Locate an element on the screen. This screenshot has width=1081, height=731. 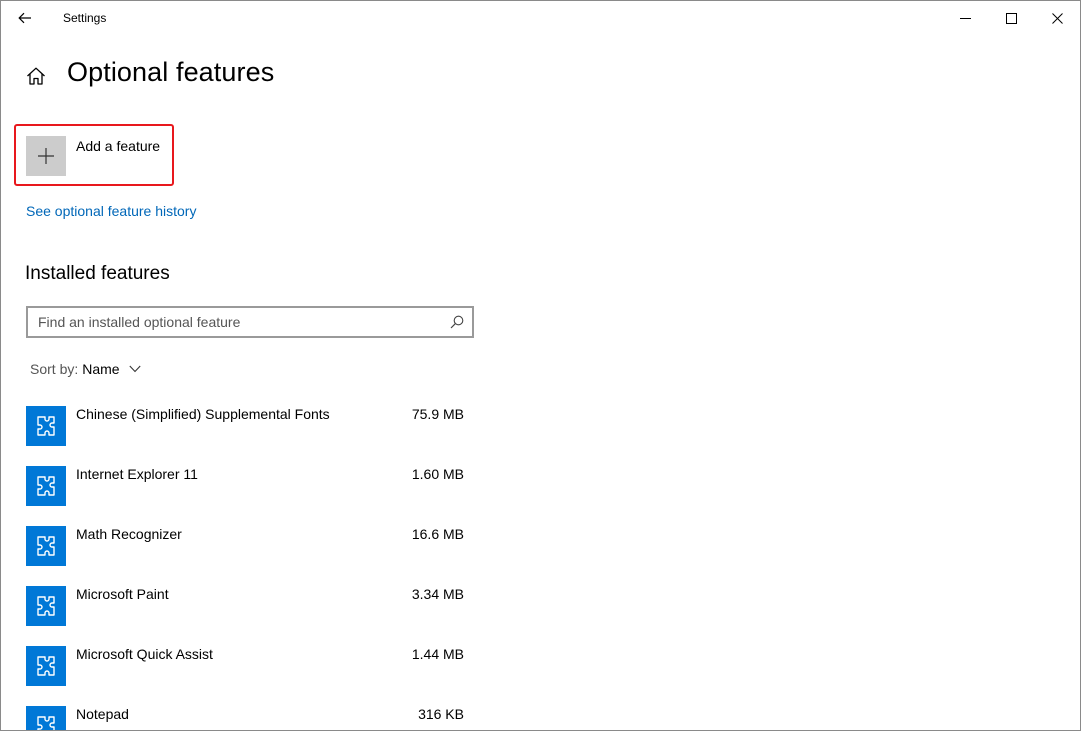
search-input is located at coordinates (238, 322).